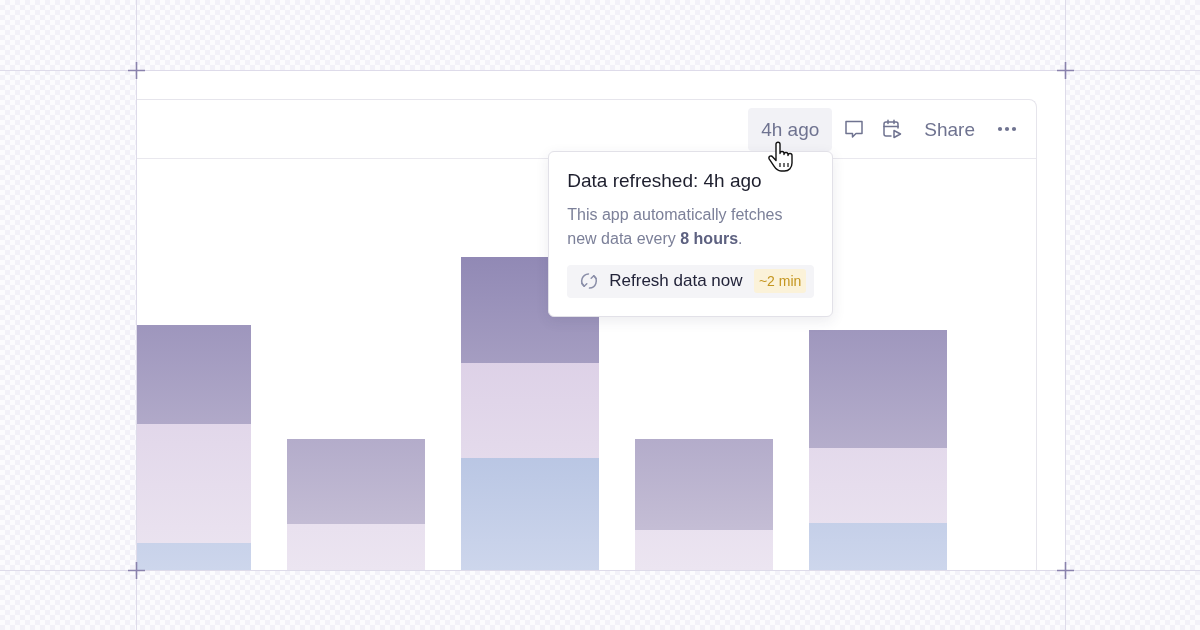 The width and height of the screenshot is (1200, 630). Describe the element at coordinates (892, 129) in the screenshot. I see `calendar-icon` at that location.